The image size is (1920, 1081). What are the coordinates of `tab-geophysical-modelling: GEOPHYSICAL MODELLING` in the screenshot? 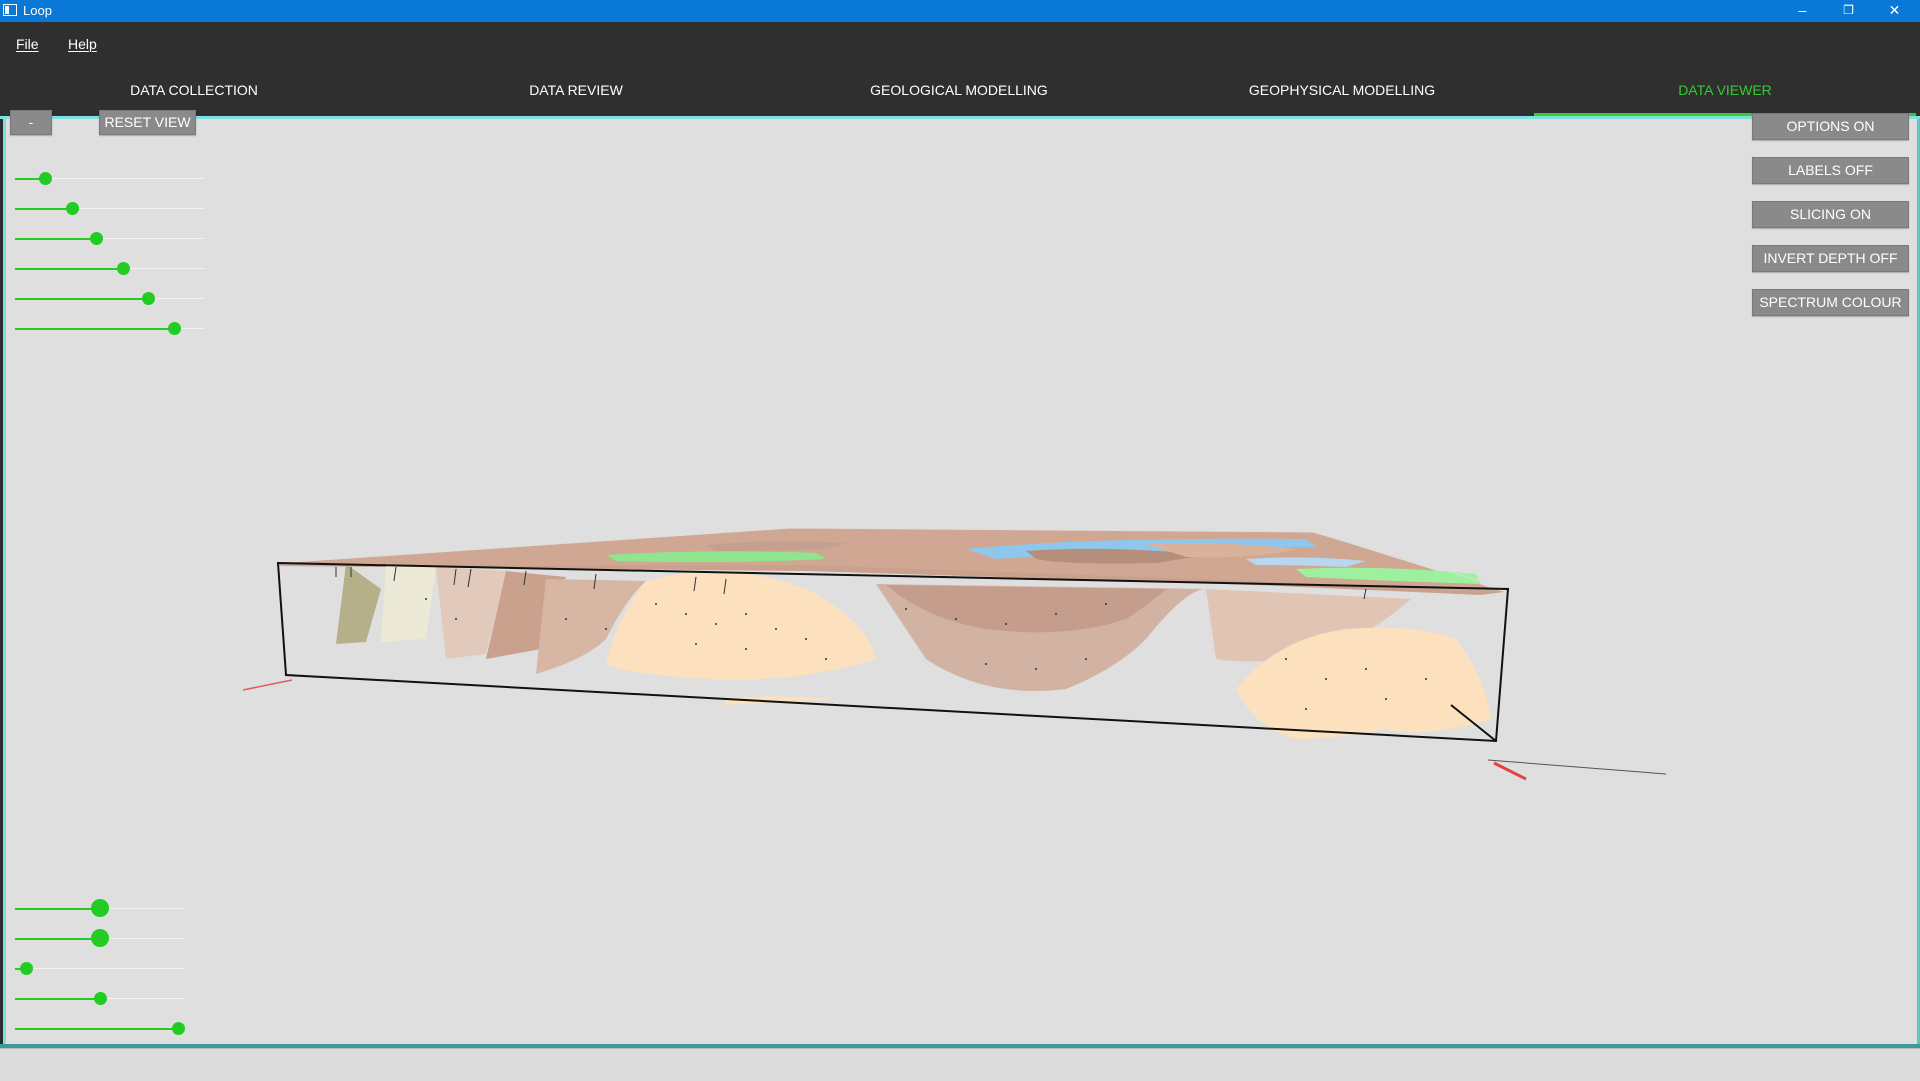 It's located at (1342, 89).